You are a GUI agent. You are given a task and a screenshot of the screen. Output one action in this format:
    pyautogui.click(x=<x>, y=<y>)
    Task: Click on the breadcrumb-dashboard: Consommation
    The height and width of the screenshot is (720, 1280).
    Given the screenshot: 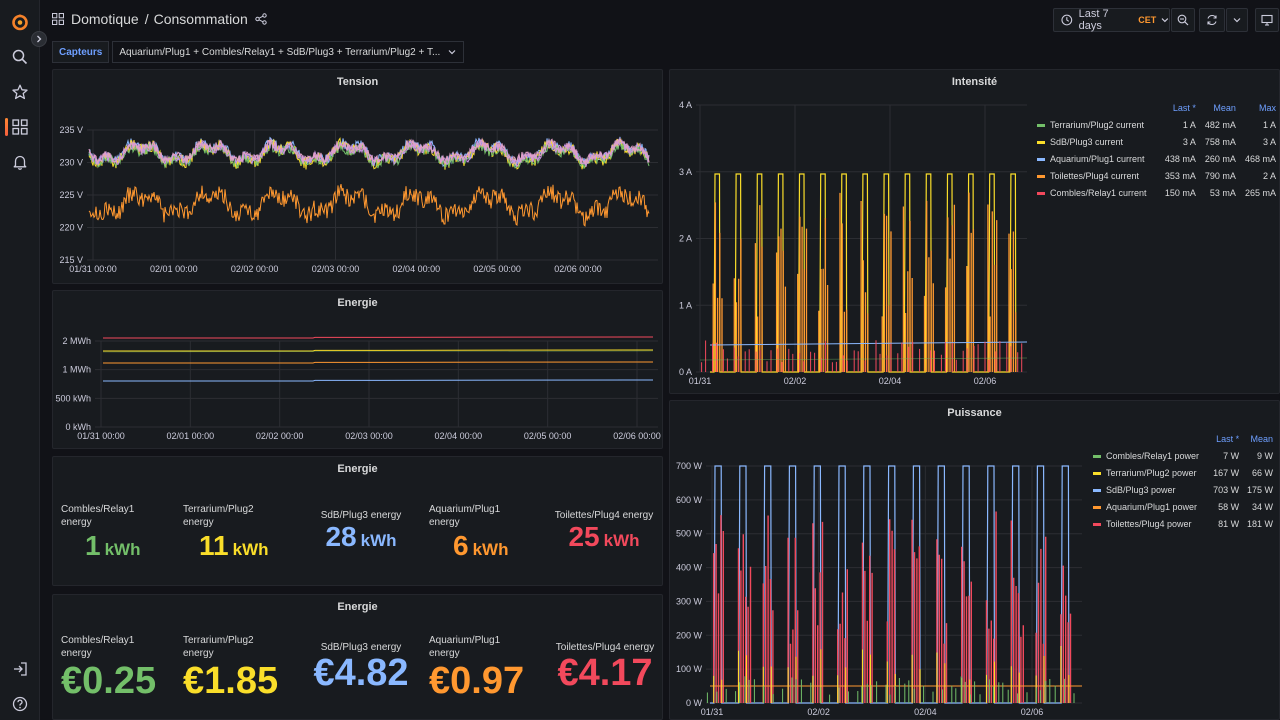 What is the action you would take?
    pyautogui.click(x=201, y=19)
    